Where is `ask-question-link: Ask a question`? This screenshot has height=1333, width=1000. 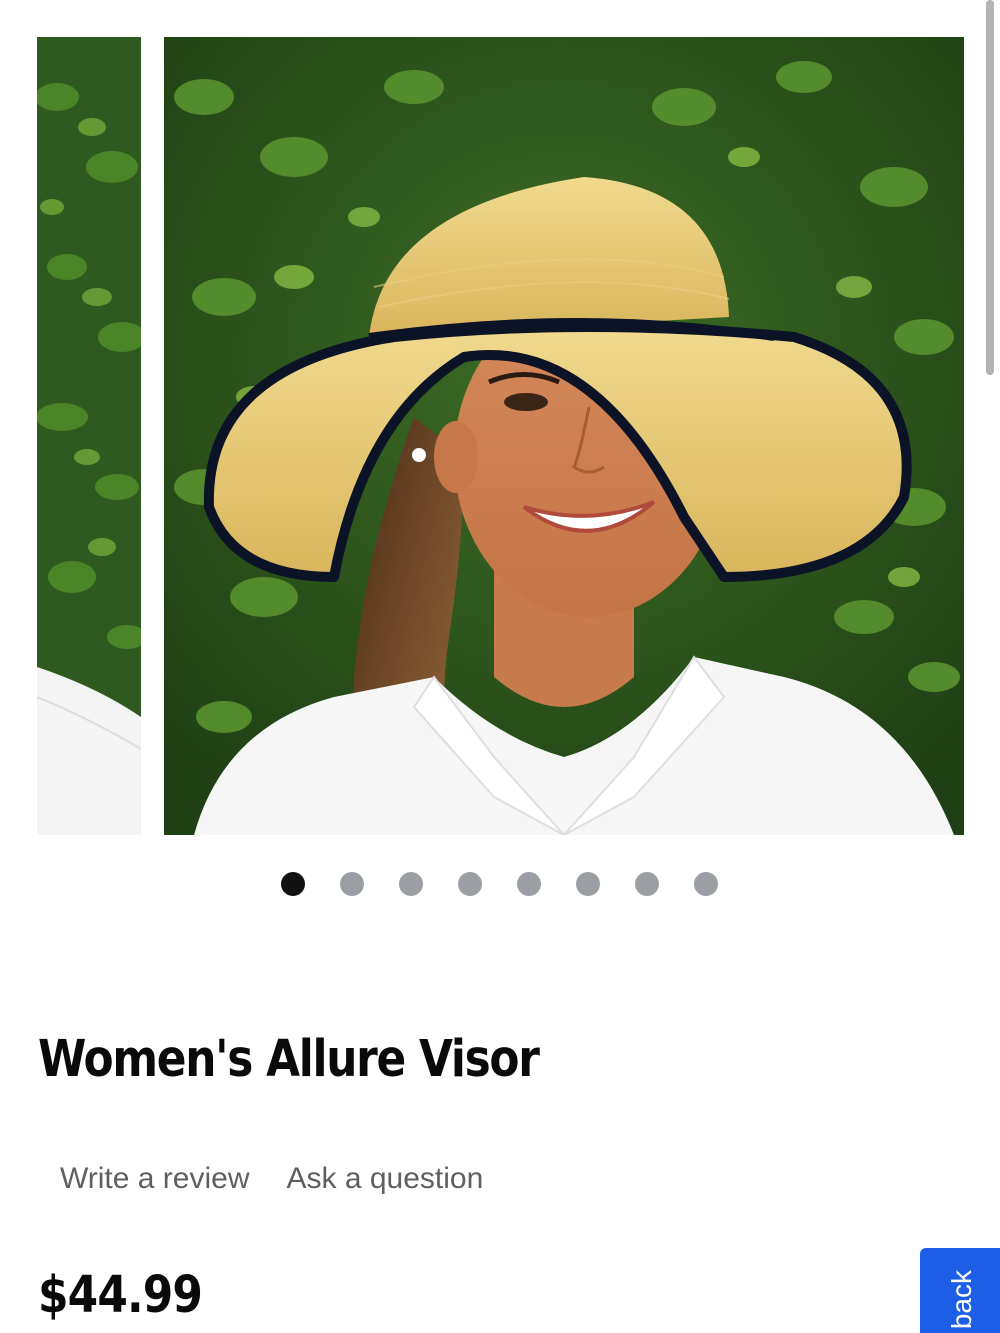
ask-question-link: Ask a question is located at coordinates (385, 1179).